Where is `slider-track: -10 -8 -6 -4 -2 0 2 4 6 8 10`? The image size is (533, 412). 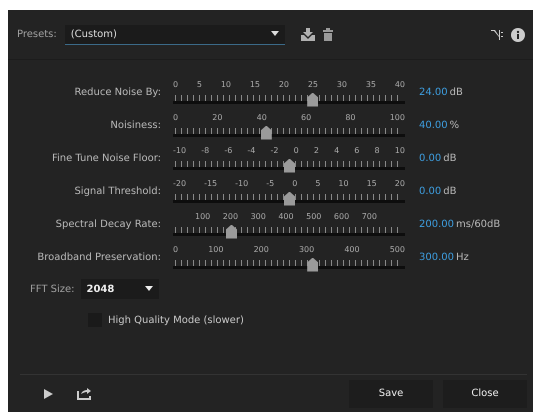 slider-track: -10 -8 -6 -4 -2 0 2 4 6 8 10 is located at coordinates (289, 159).